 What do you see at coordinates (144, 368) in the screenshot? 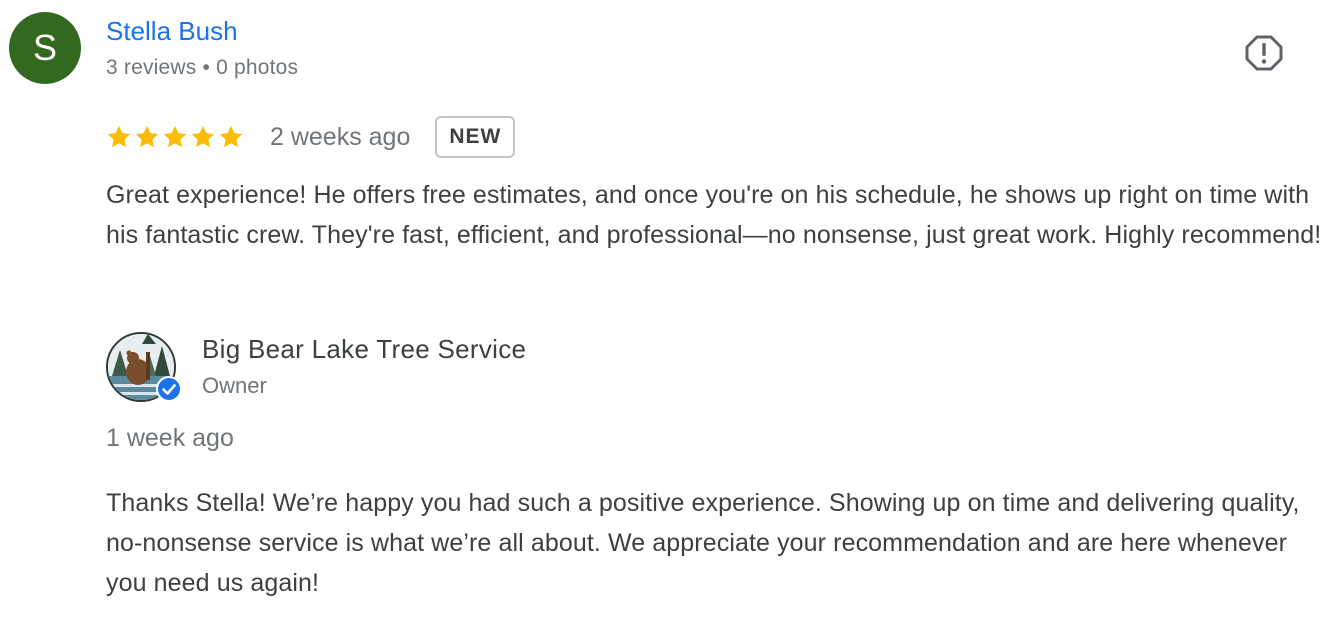
I see `owner-logo` at bounding box center [144, 368].